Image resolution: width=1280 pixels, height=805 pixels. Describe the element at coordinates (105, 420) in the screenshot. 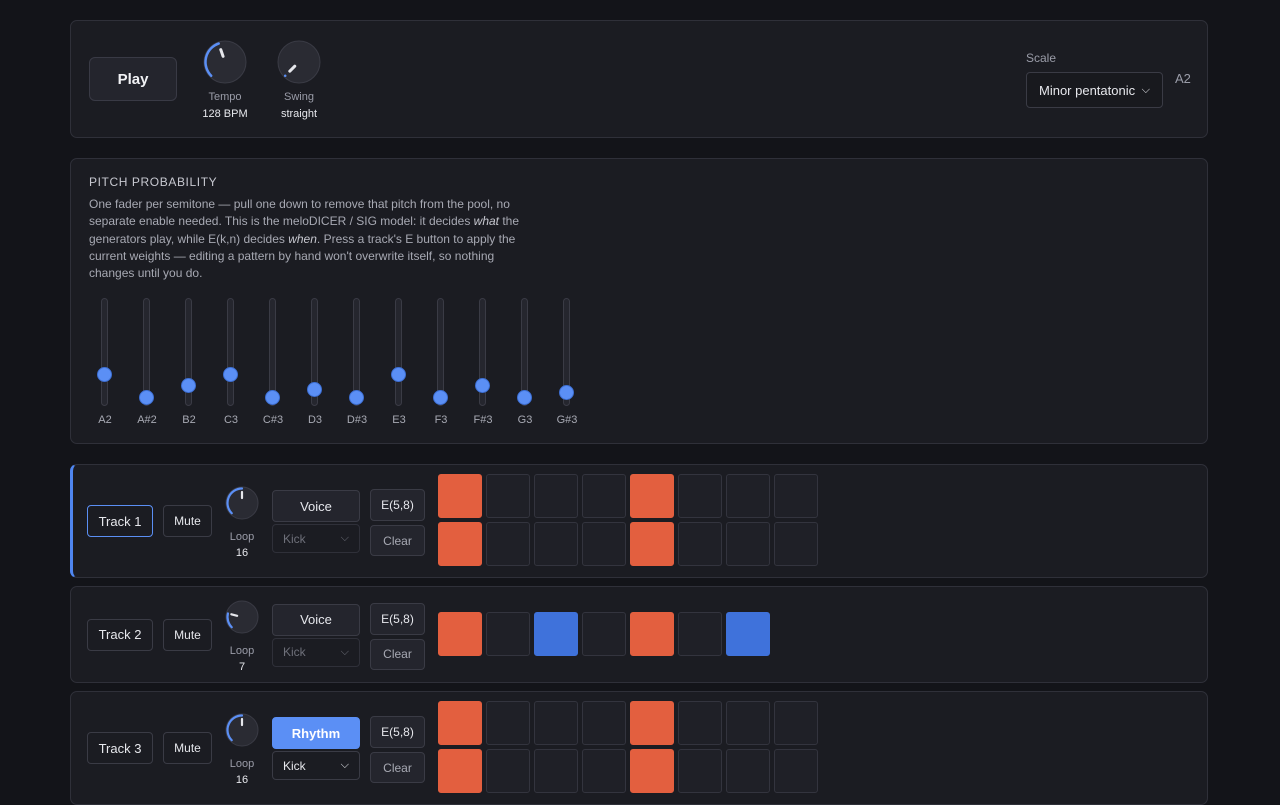

I see `fader-label: A2` at that location.